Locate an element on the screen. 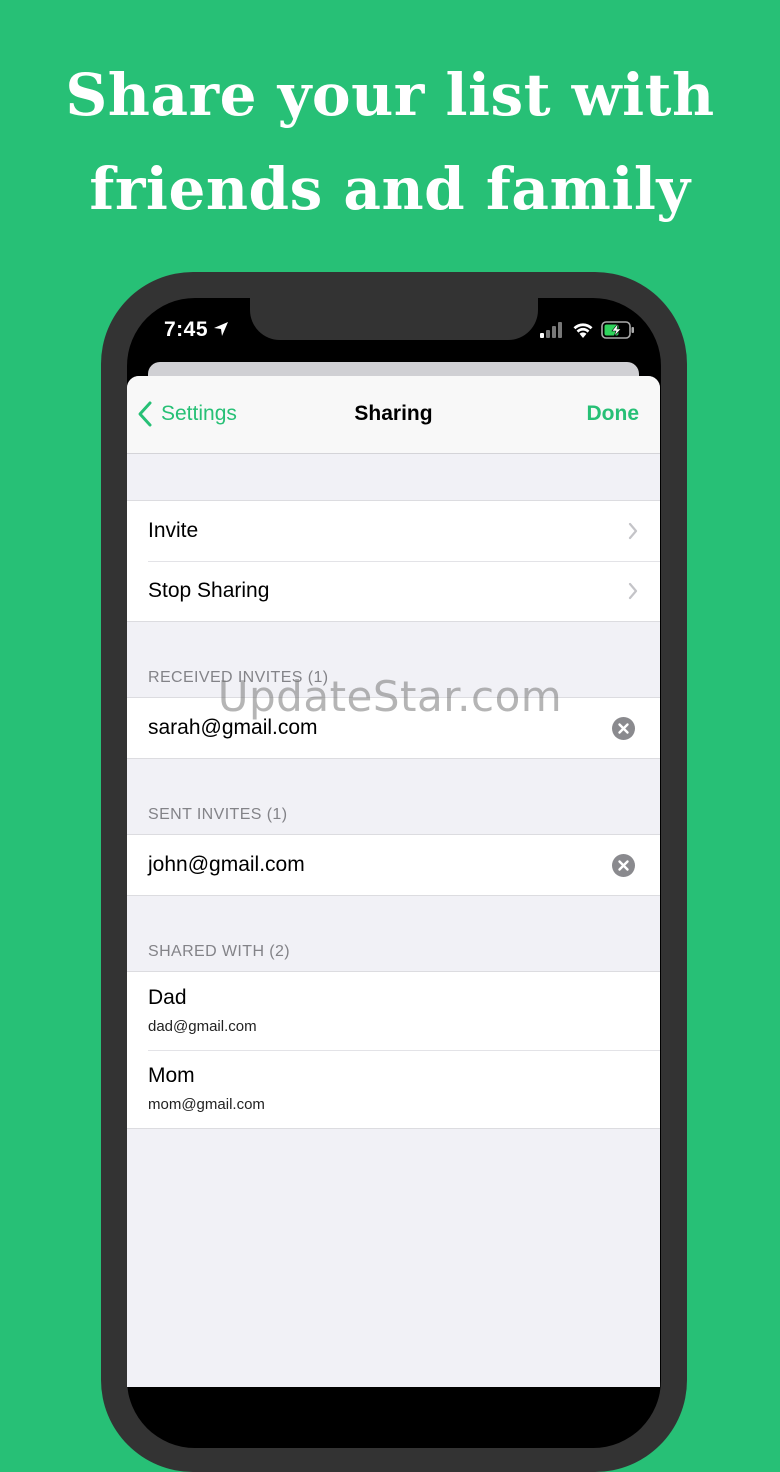 This screenshot has height=1472, width=780. contact-name: Dad is located at coordinates (167, 997).